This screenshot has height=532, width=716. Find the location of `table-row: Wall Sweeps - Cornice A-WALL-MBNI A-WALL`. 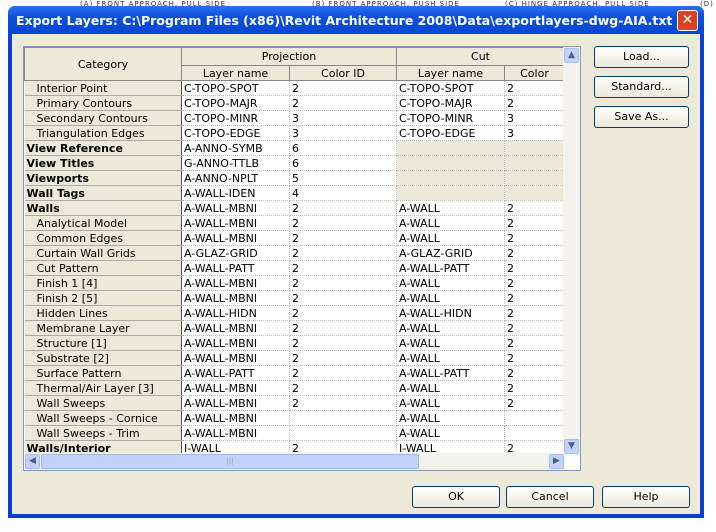

table-row: Wall Sweeps - Cornice A-WALL-MBNI A-WALL is located at coordinates (294, 418).